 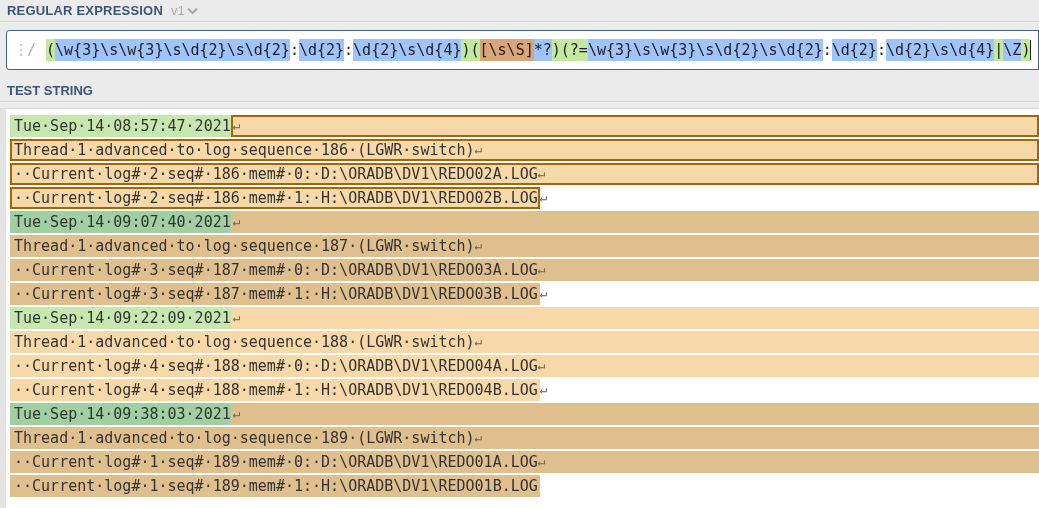 I want to click on date-text: Tue·Sep·14·09:22:09·2021, so click(x=120, y=318).